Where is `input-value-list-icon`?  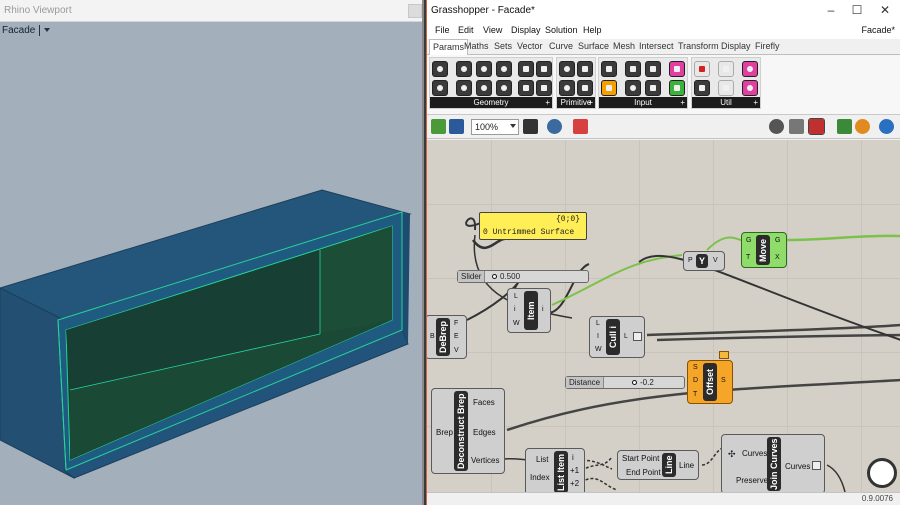 input-value-list-icon is located at coordinates (653, 88).